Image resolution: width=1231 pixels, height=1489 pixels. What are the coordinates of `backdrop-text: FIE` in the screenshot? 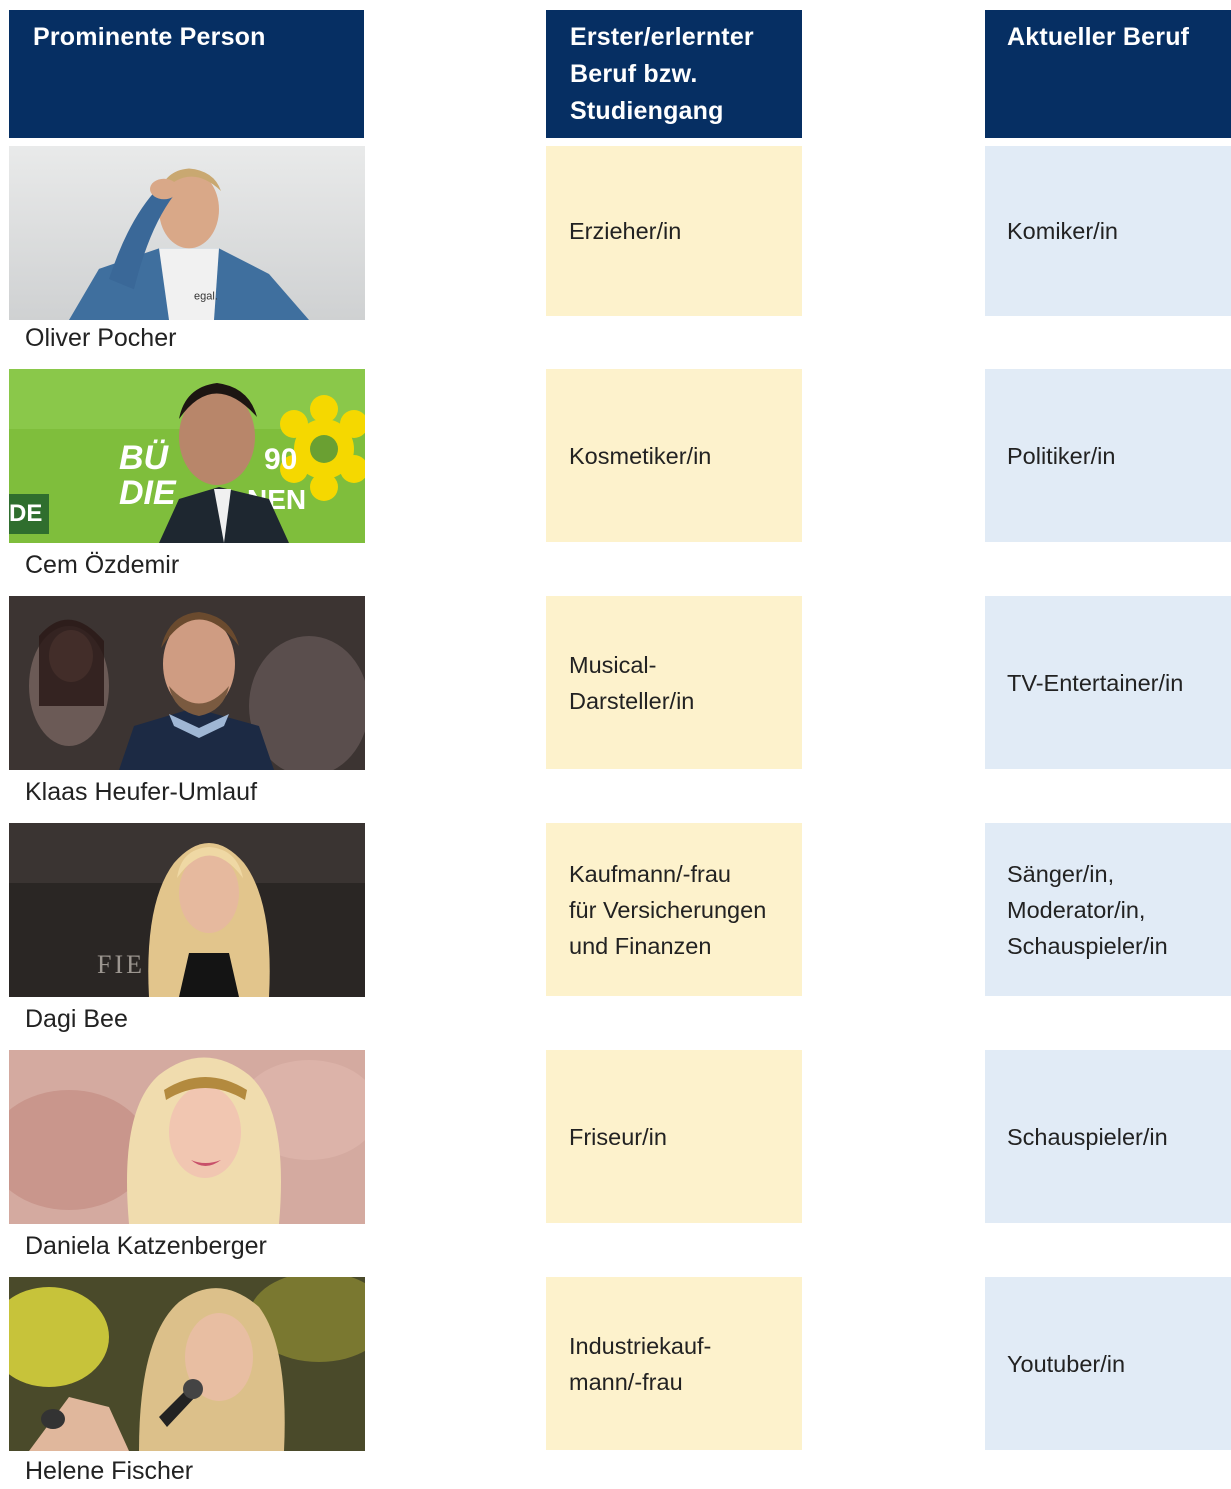 It's located at (121, 964).